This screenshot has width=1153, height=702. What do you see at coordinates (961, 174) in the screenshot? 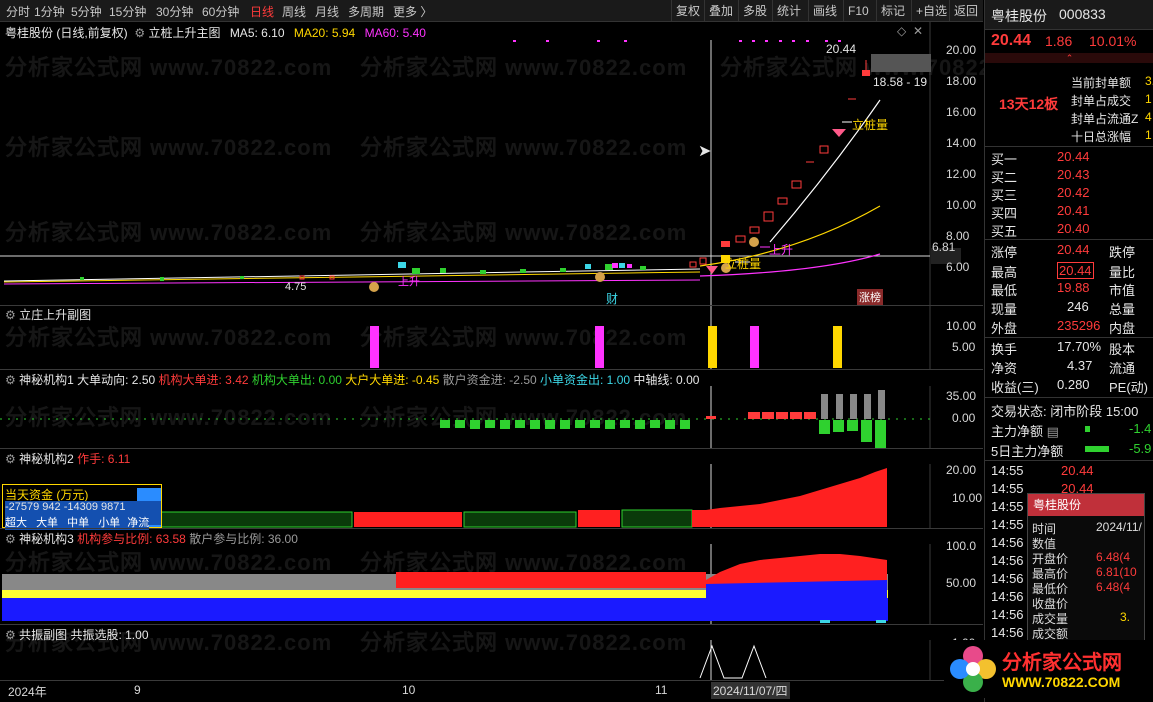
I see `y-tick: 12.00` at bounding box center [961, 174].